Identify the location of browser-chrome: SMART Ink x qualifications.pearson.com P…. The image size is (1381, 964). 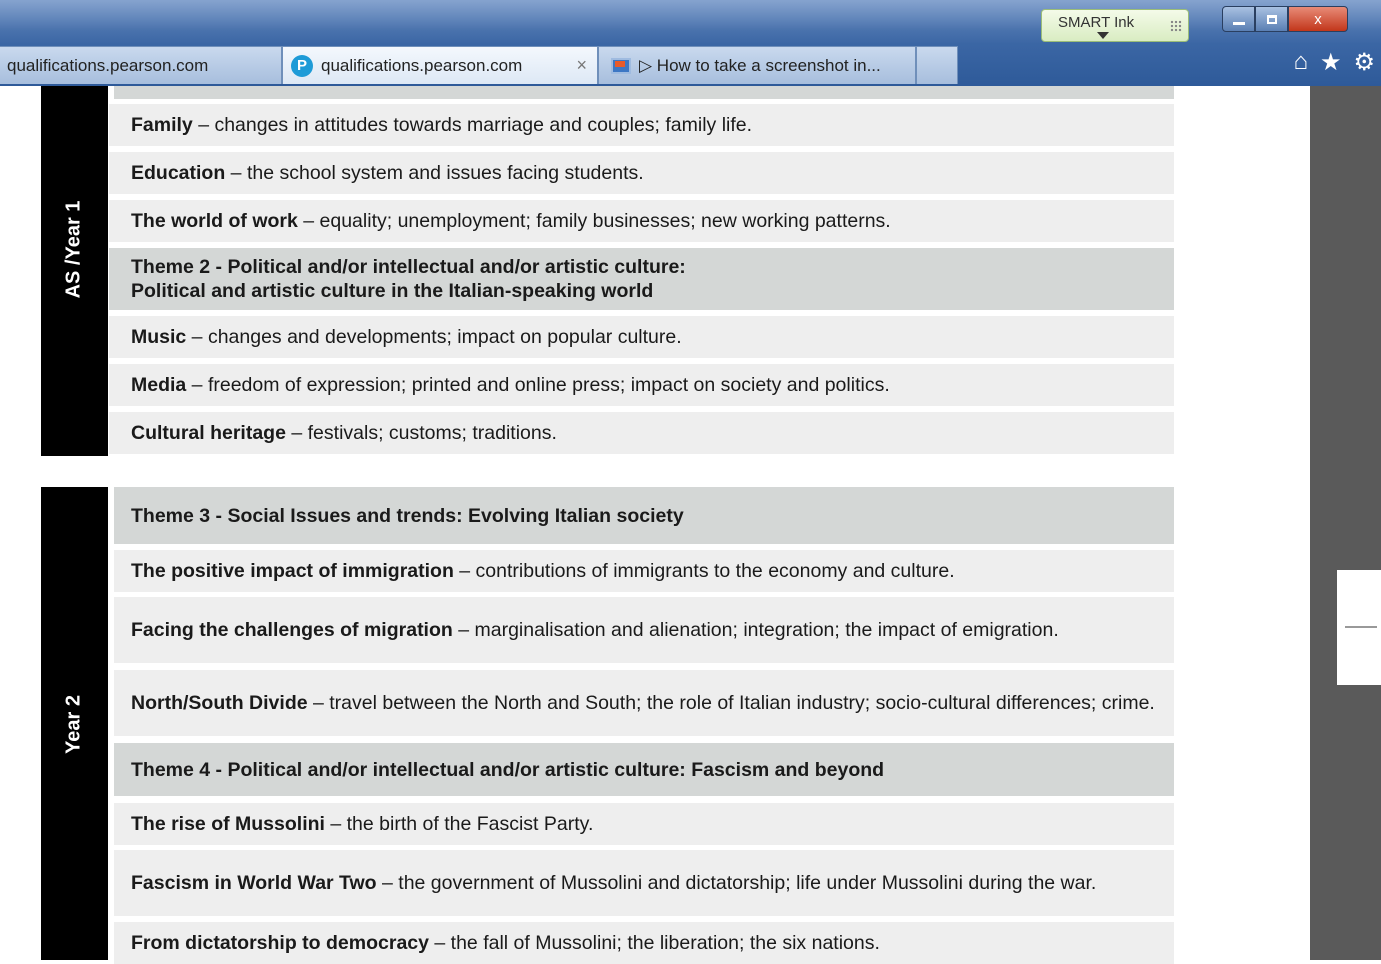
(690, 43).